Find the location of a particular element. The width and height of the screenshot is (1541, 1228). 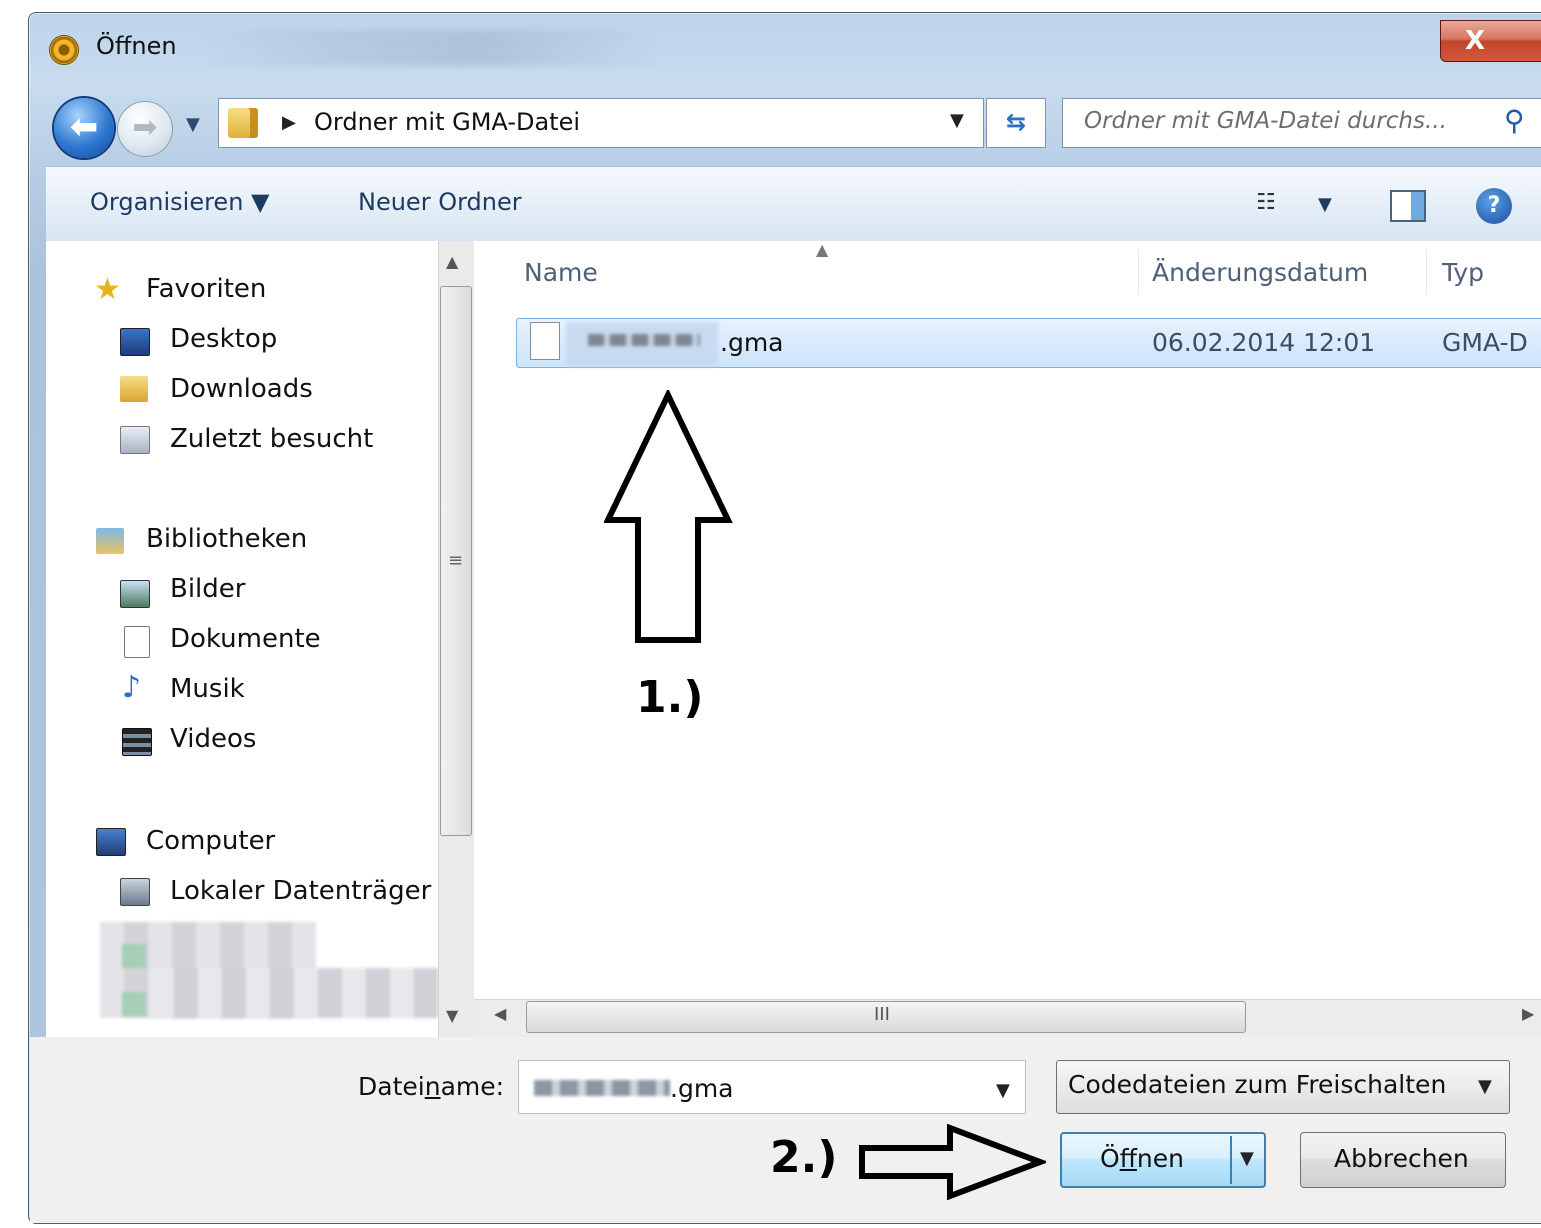

filename-label-part: ame: is located at coordinates (472, 1086).